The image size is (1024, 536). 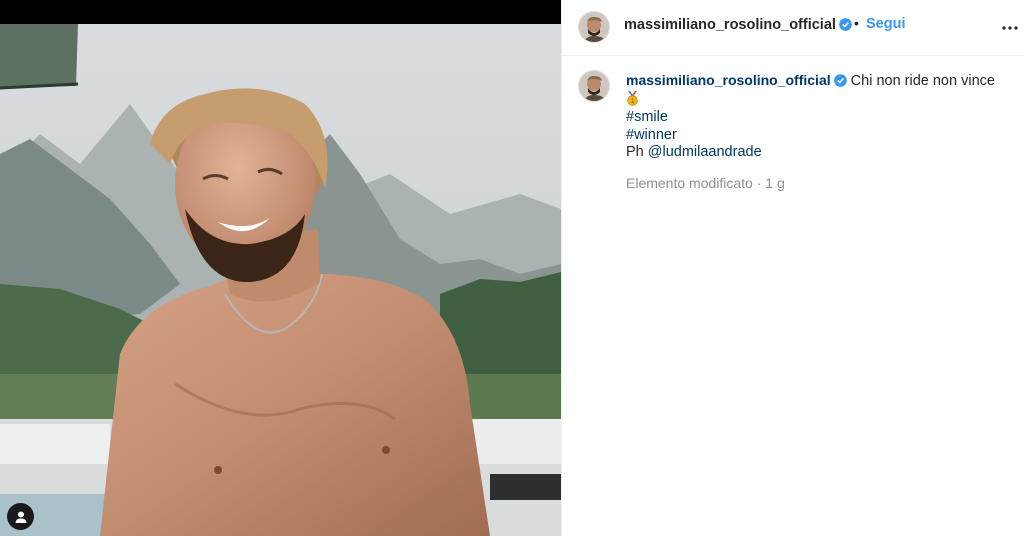 I want to click on post-meta: Elemento modificato · 1 g, so click(x=821, y=184).